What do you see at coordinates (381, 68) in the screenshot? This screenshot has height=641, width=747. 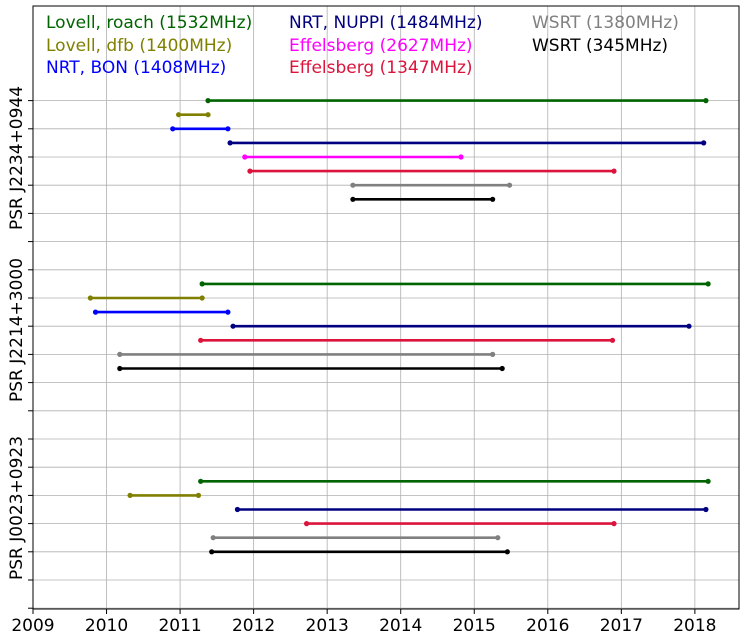 I see `legend-entry: Effelsberg (1347MHz)` at bounding box center [381, 68].